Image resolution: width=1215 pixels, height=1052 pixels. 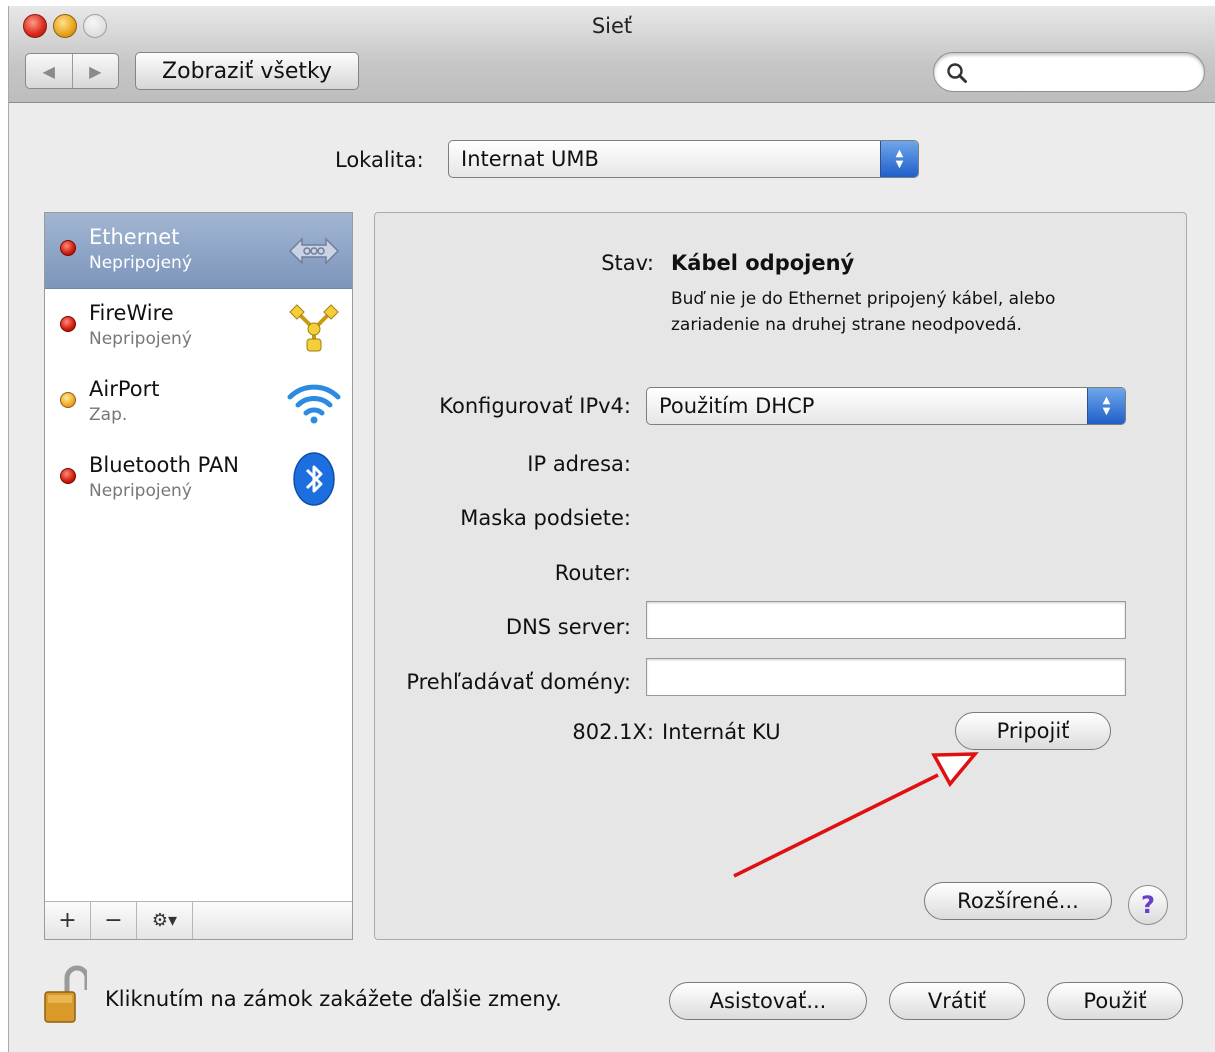 What do you see at coordinates (846, 325) in the screenshot?
I see `status-description-line-2: zariadenie na druhej strane neodpovedá.` at bounding box center [846, 325].